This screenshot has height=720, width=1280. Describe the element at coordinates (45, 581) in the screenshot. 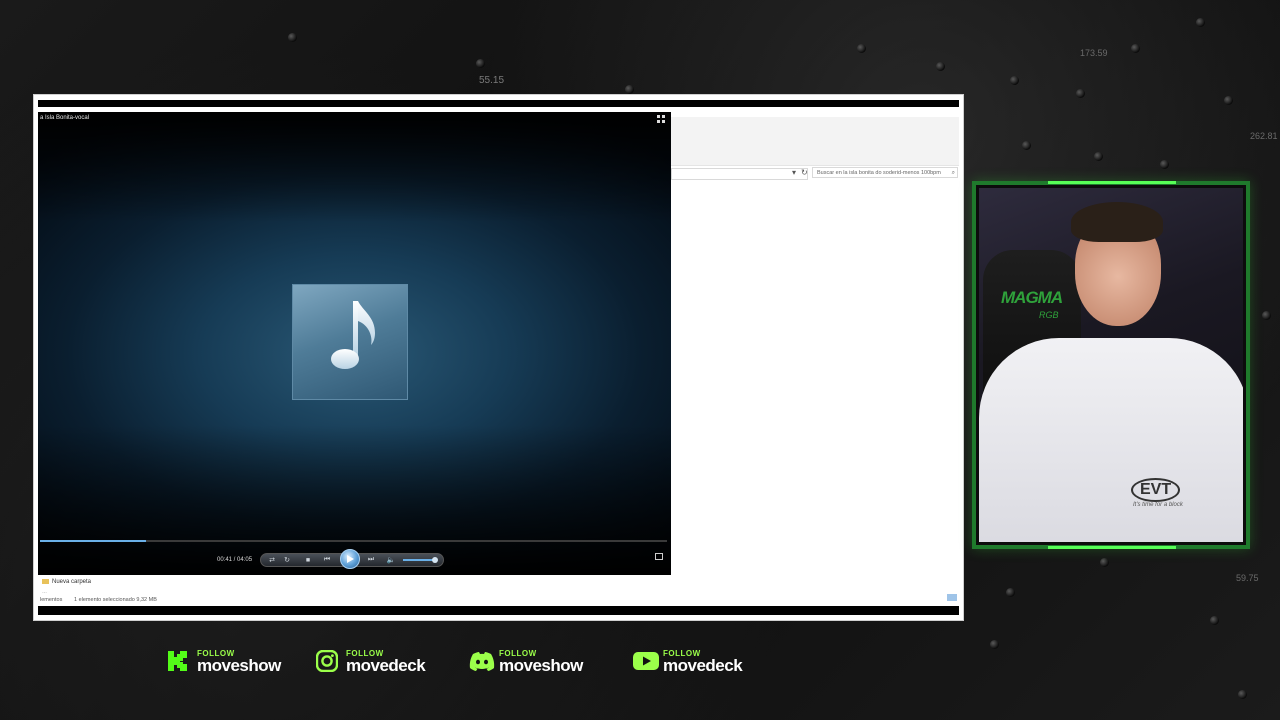

I see `folder-icon` at that location.